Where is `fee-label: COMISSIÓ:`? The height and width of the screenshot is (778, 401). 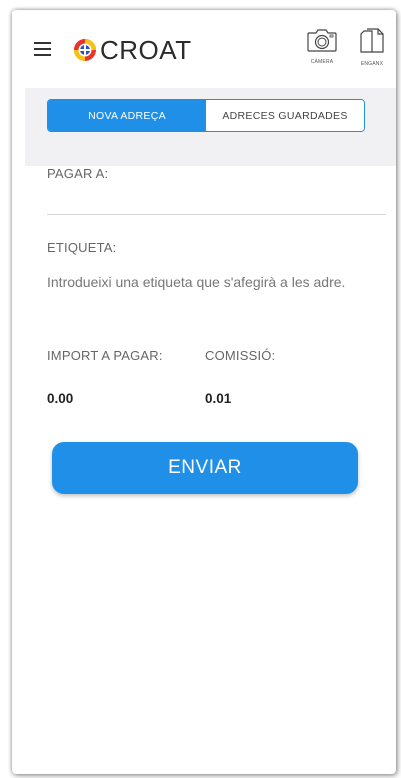 fee-label: COMISSIÓ: is located at coordinates (240, 355).